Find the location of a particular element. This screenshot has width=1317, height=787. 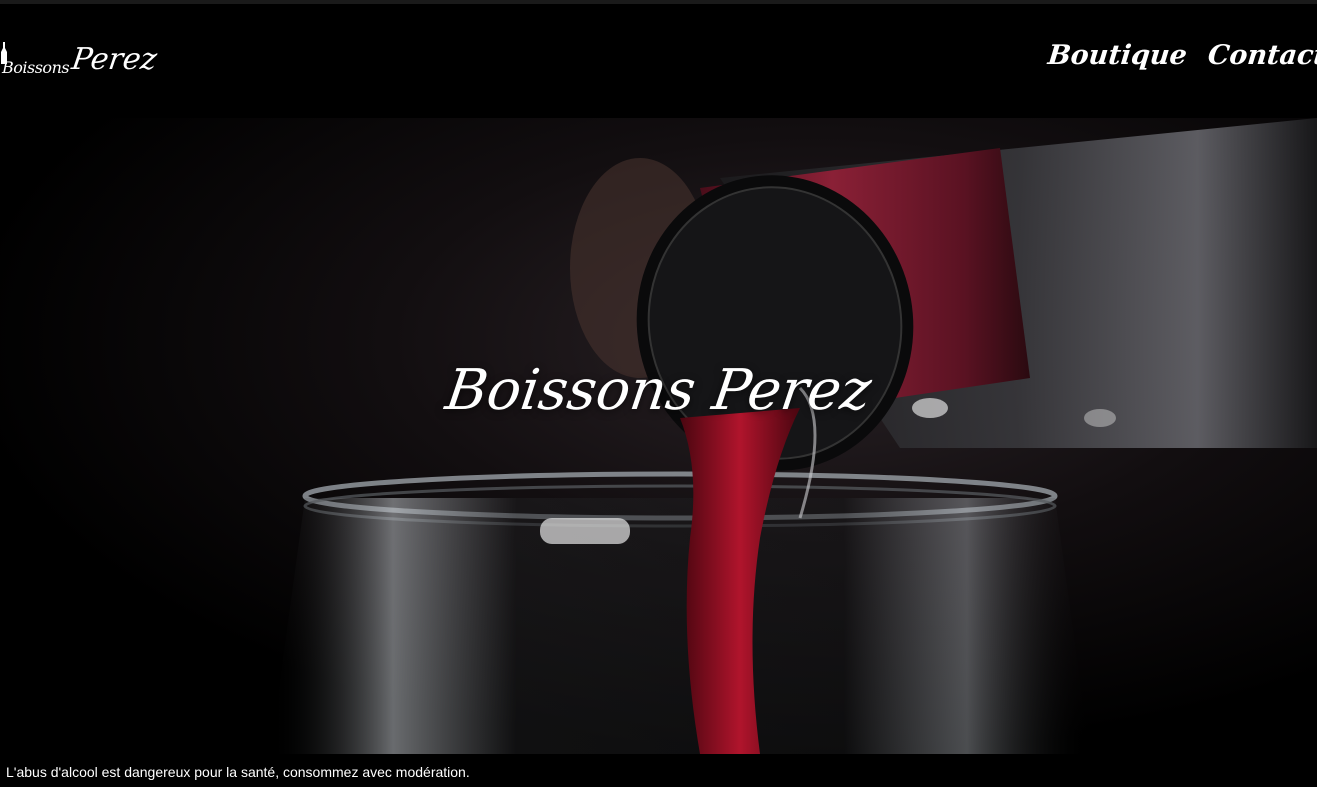

nav-link-boutique: Boutique is located at coordinates (1117, 55).